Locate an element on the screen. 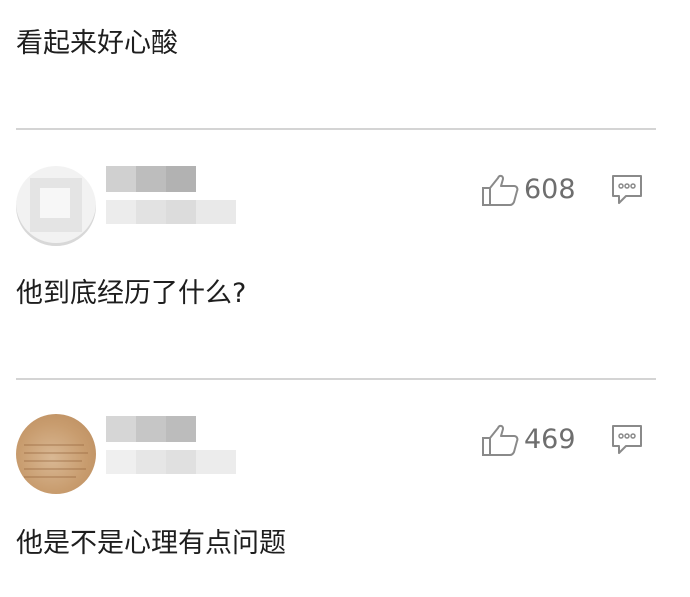 Image resolution: width=690 pixels, height=597 pixels. comment-1-text: 看起来好心酸 is located at coordinates (97, 43).